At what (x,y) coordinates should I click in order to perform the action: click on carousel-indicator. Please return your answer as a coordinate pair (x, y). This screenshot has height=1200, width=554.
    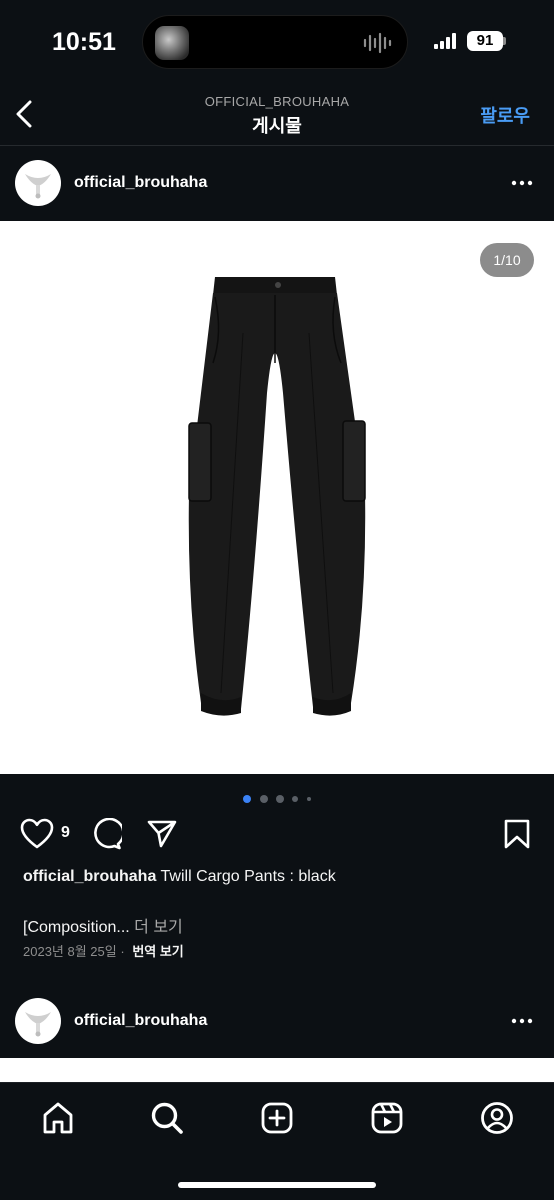
    Looking at the image, I should click on (277, 796).